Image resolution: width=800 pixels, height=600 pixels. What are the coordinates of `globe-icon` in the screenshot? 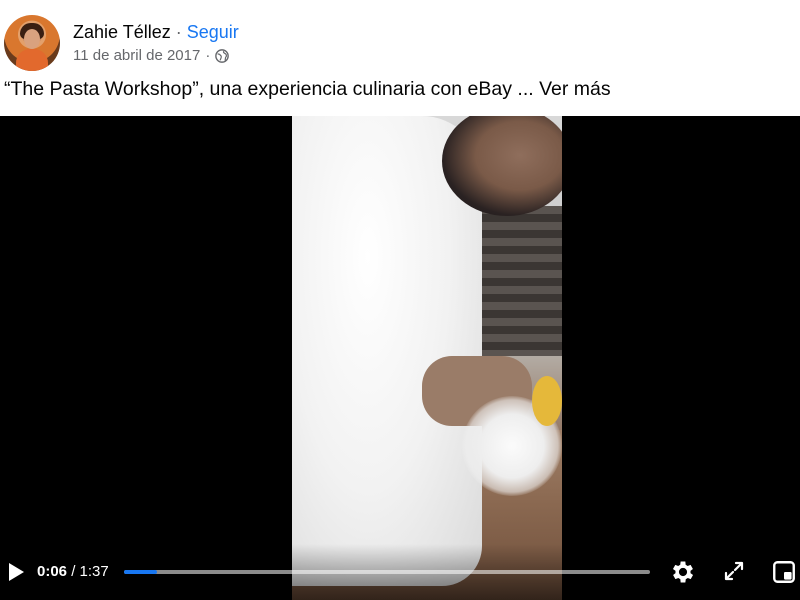 It's located at (222, 55).